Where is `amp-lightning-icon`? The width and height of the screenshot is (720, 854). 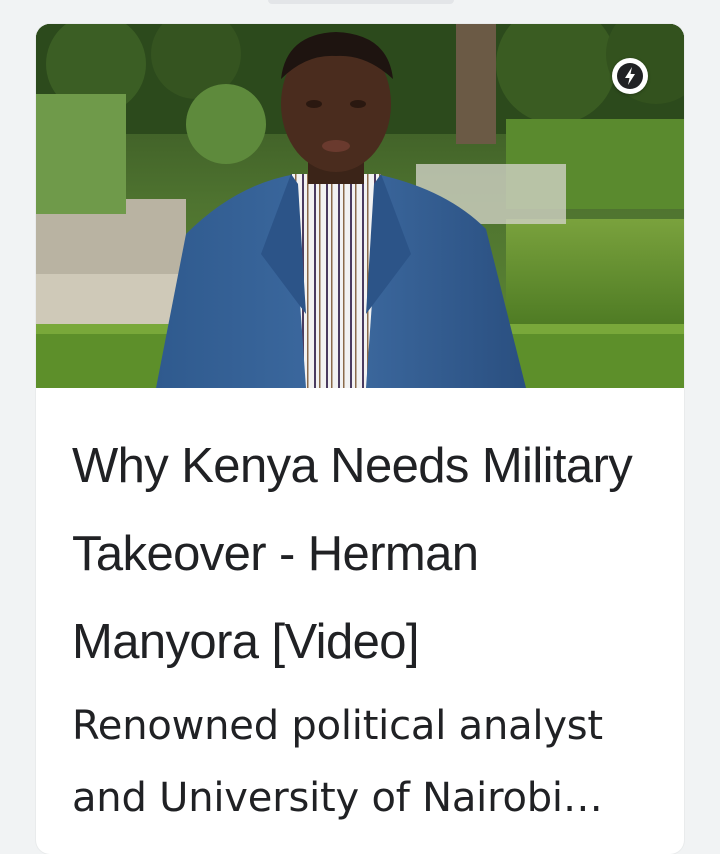 amp-lightning-icon is located at coordinates (630, 76).